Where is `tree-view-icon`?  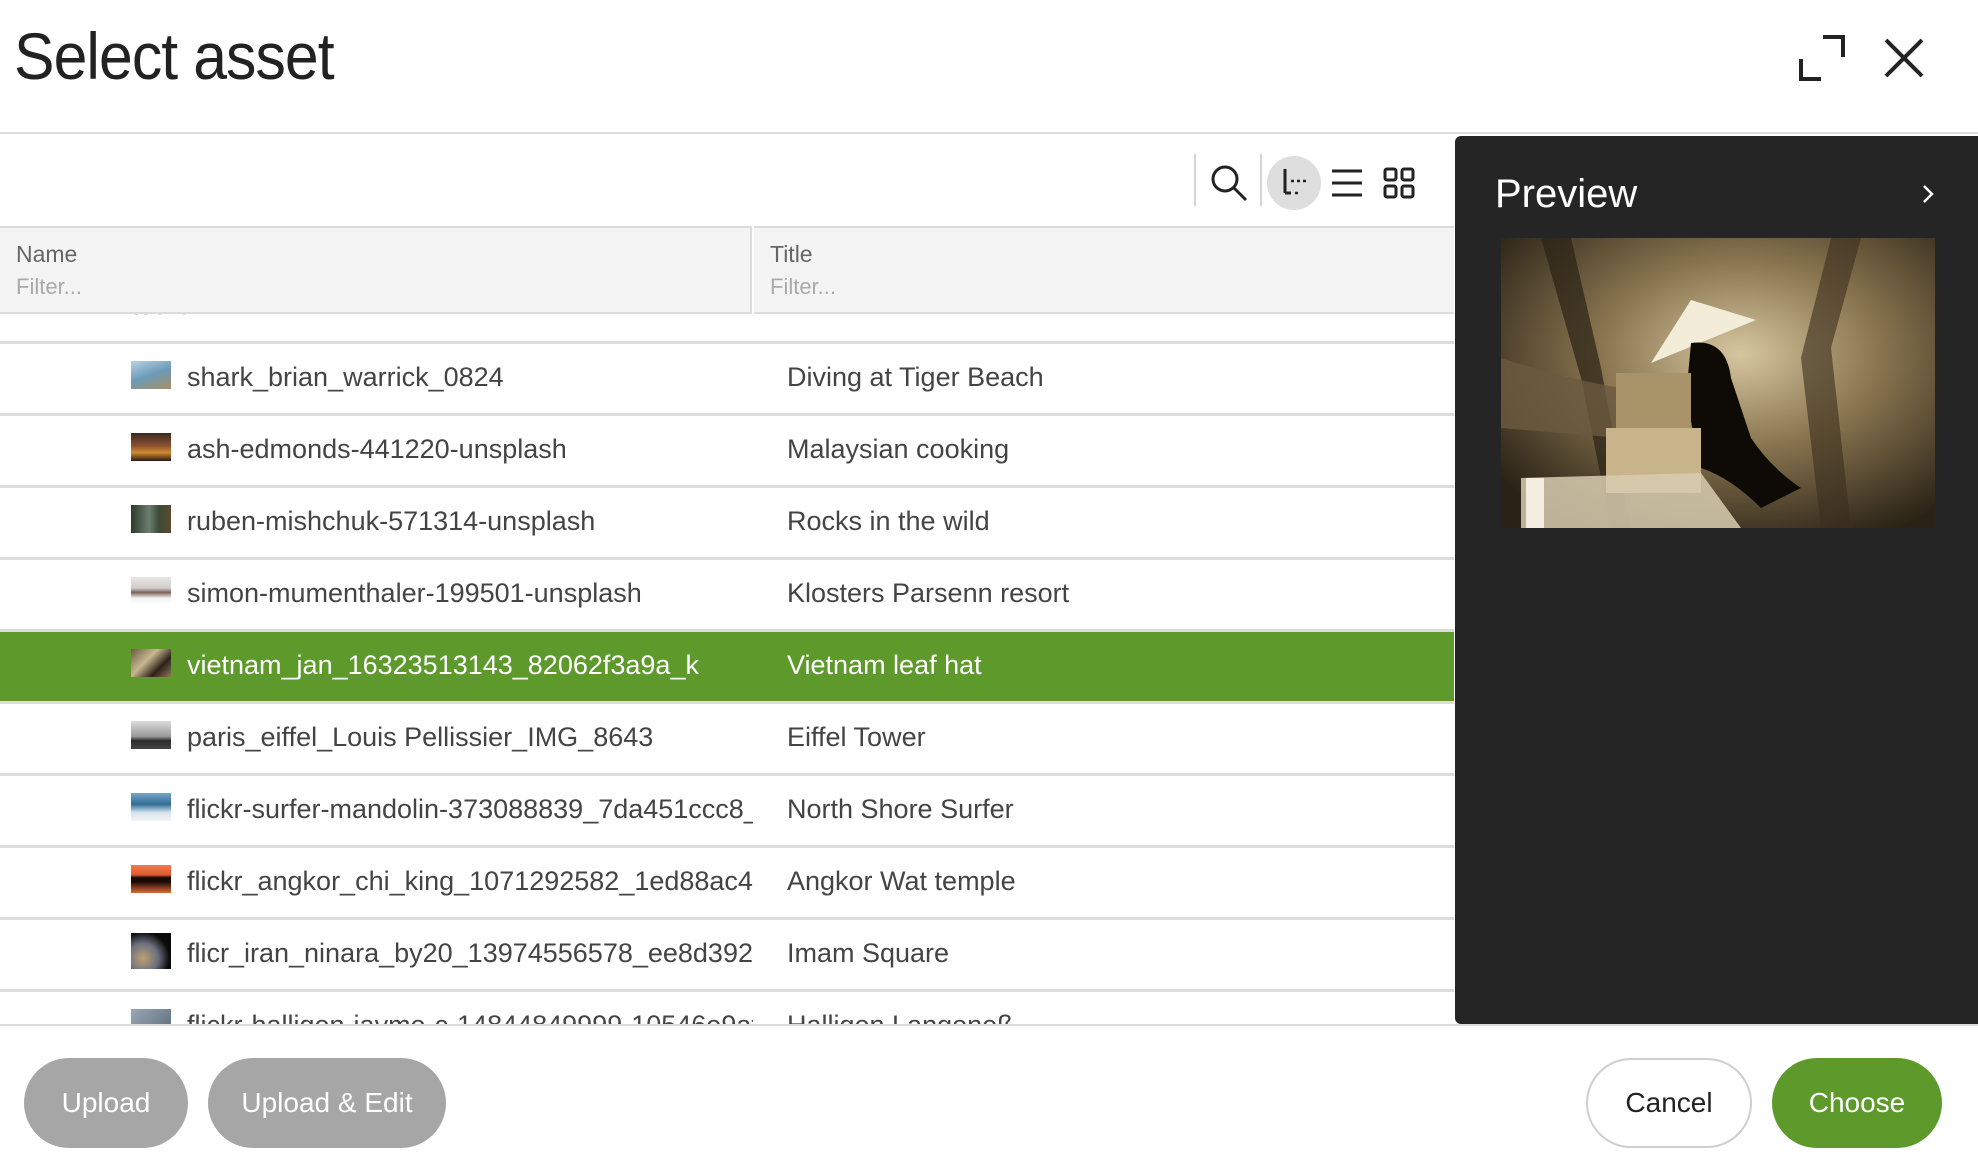
tree-view-icon is located at coordinates (1295, 182).